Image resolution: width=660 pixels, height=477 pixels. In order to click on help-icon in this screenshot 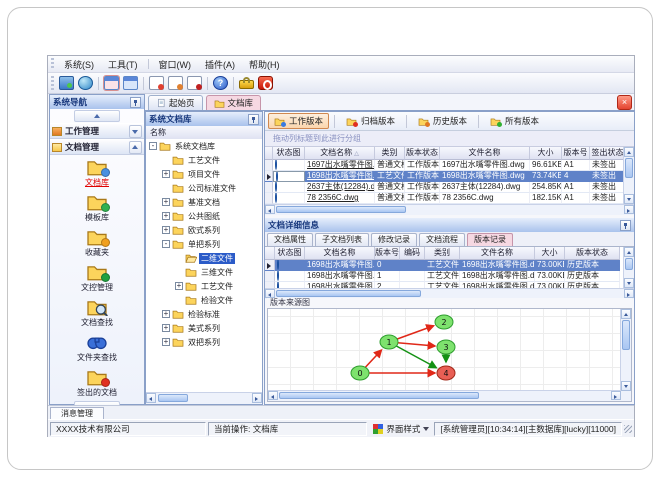, I will do `click(220, 83)`.